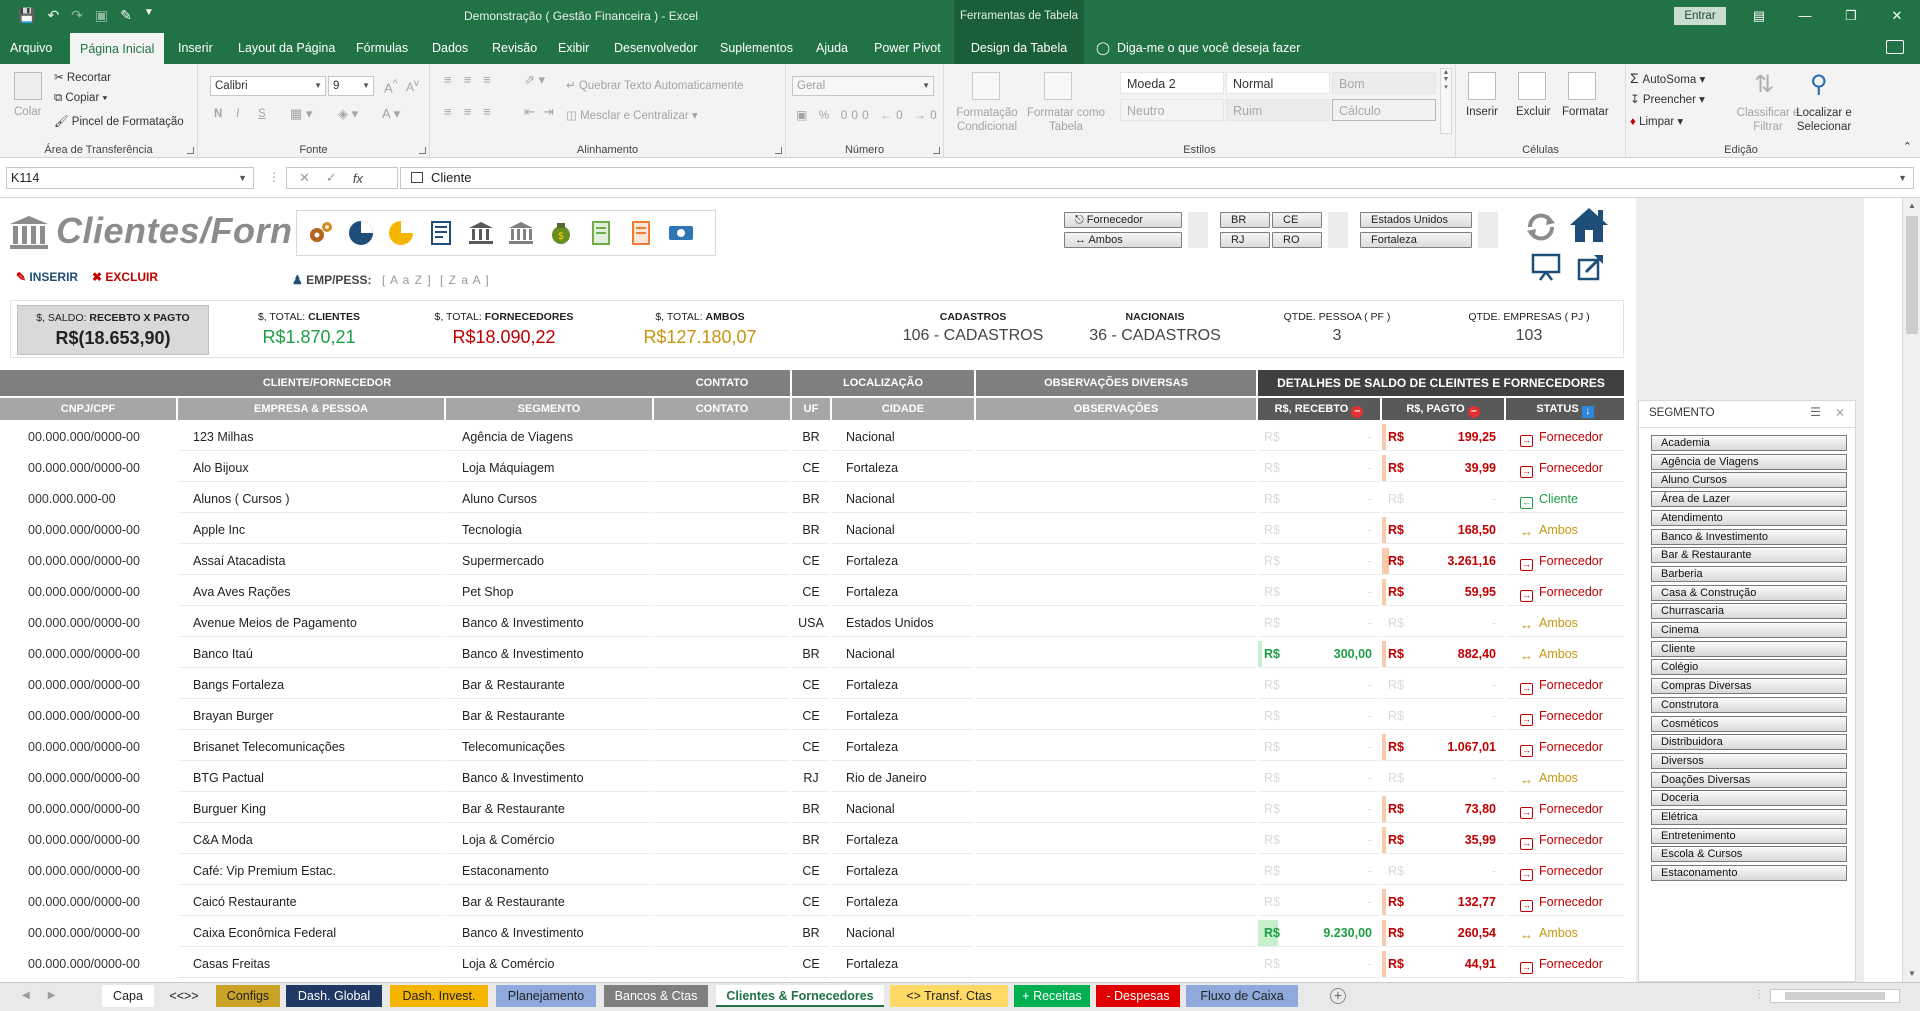 The height and width of the screenshot is (1011, 1920). Describe the element at coordinates (1384, 110) in the screenshot. I see `style-calculo: Cálculo` at that location.